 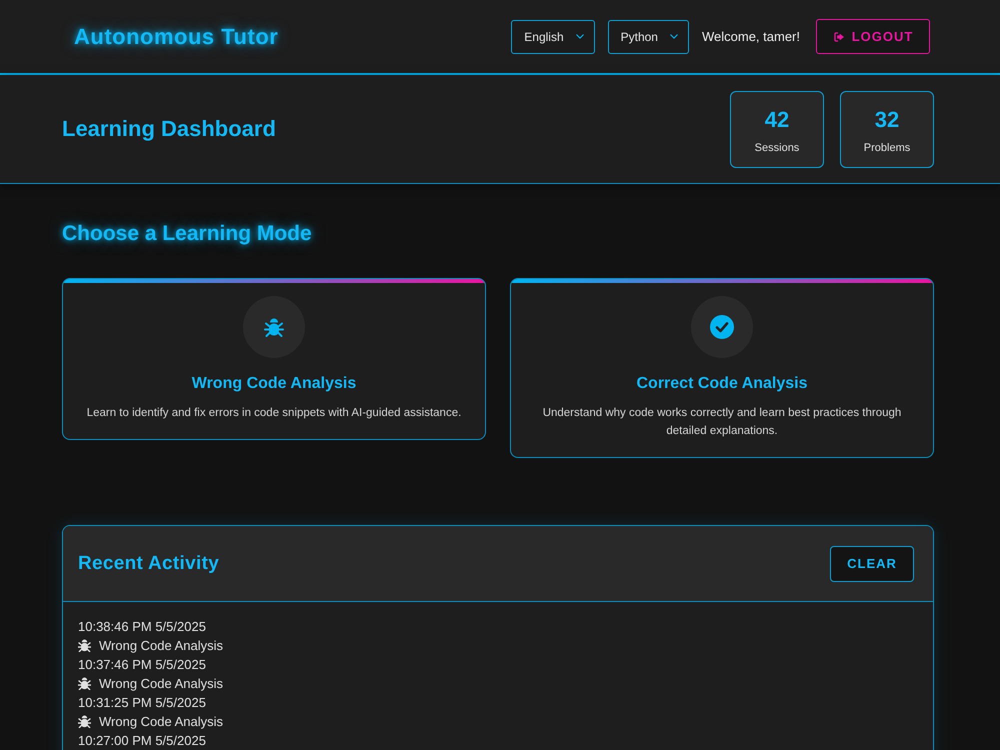 What do you see at coordinates (187, 234) in the screenshot?
I see `section-heading: Choose a Learning Mode` at bounding box center [187, 234].